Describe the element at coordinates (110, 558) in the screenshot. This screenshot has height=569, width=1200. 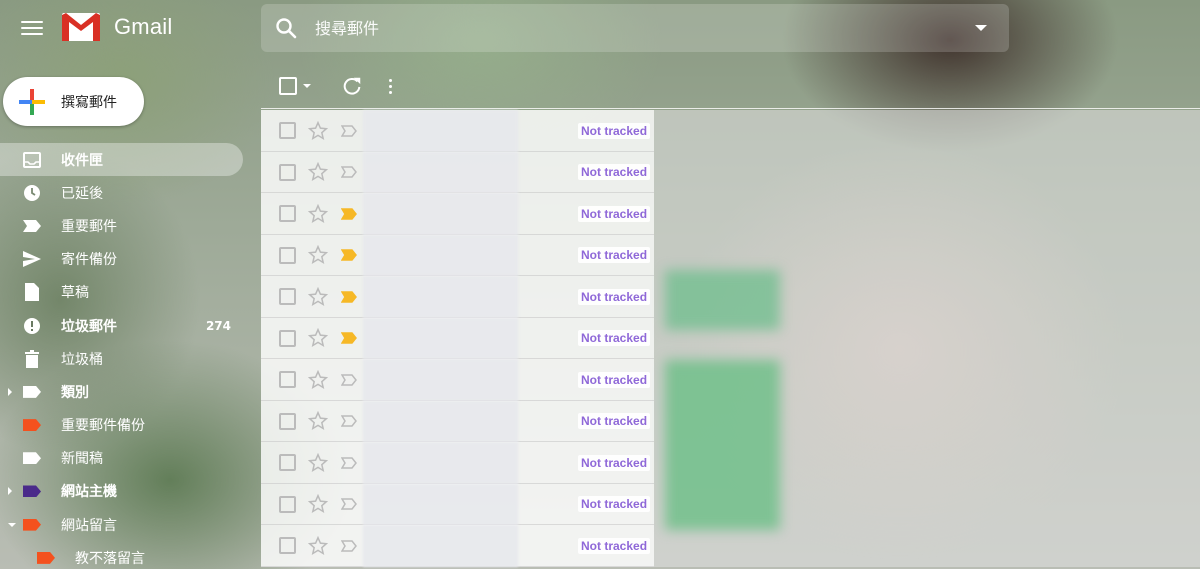
I see `sidebar-item-label: 教不落留言` at that location.